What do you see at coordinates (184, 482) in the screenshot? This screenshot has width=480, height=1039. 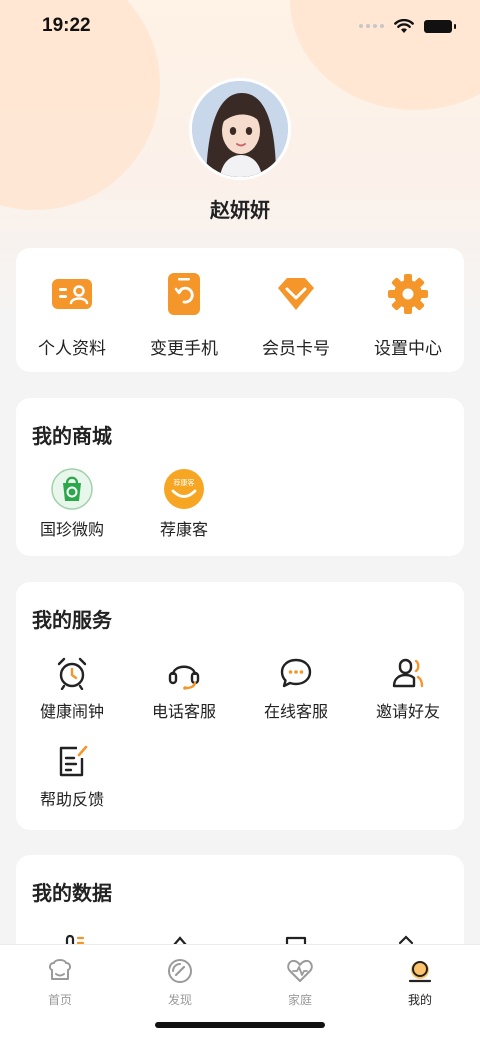 I see `smile-logo-text: 荐康客` at bounding box center [184, 482].